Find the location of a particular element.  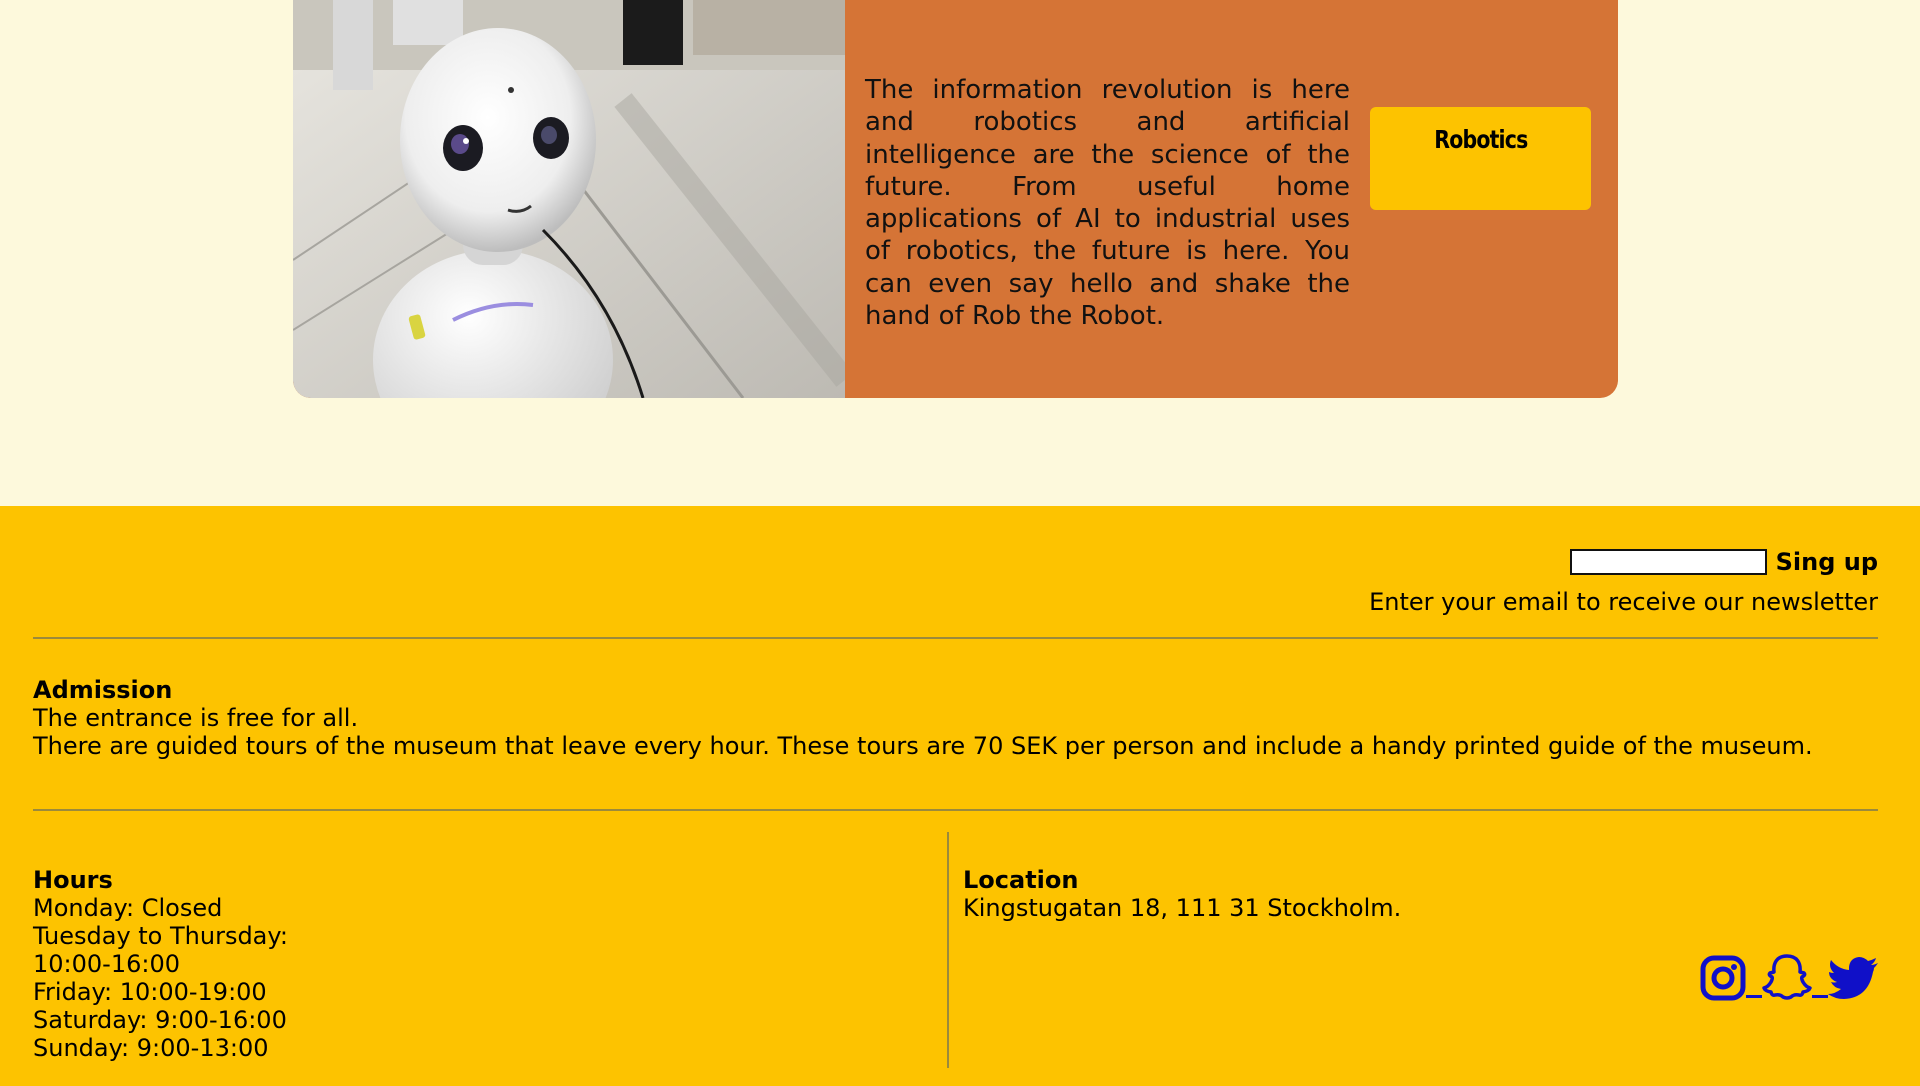

hours-line: 10:00-16:00 is located at coordinates (106, 964).